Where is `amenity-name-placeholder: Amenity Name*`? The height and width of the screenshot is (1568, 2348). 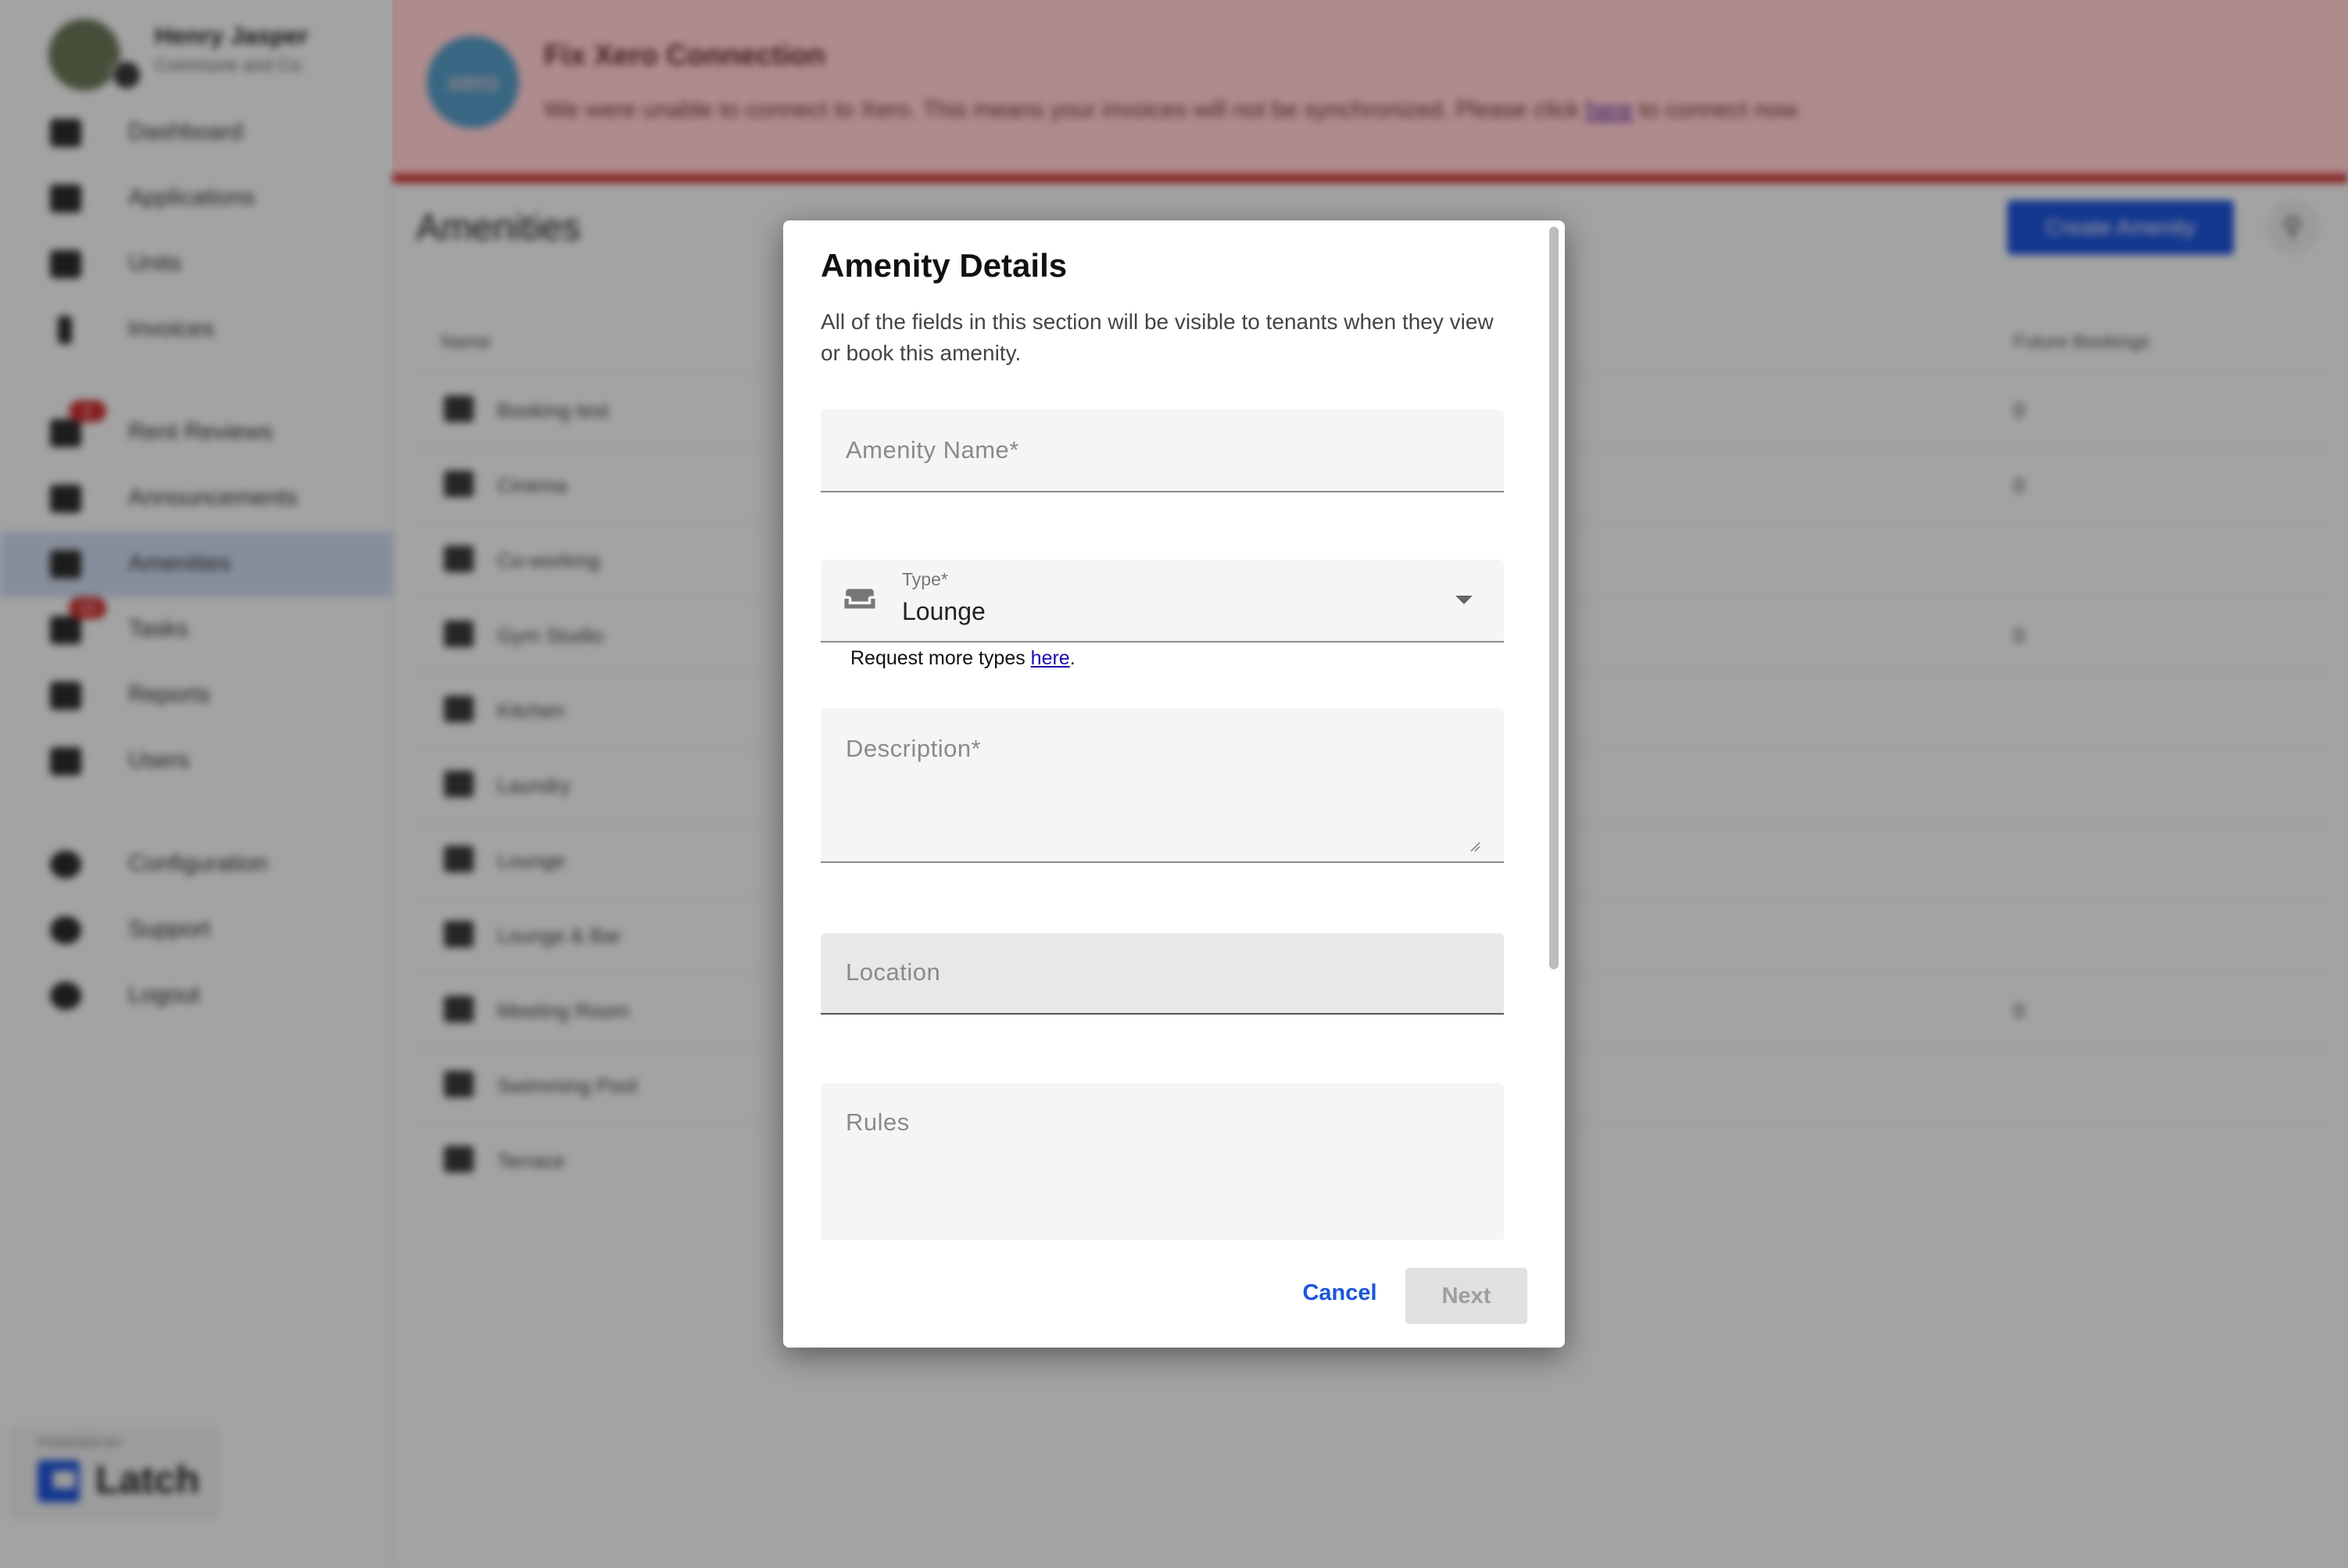 amenity-name-placeholder: Amenity Name* is located at coordinates (932, 450).